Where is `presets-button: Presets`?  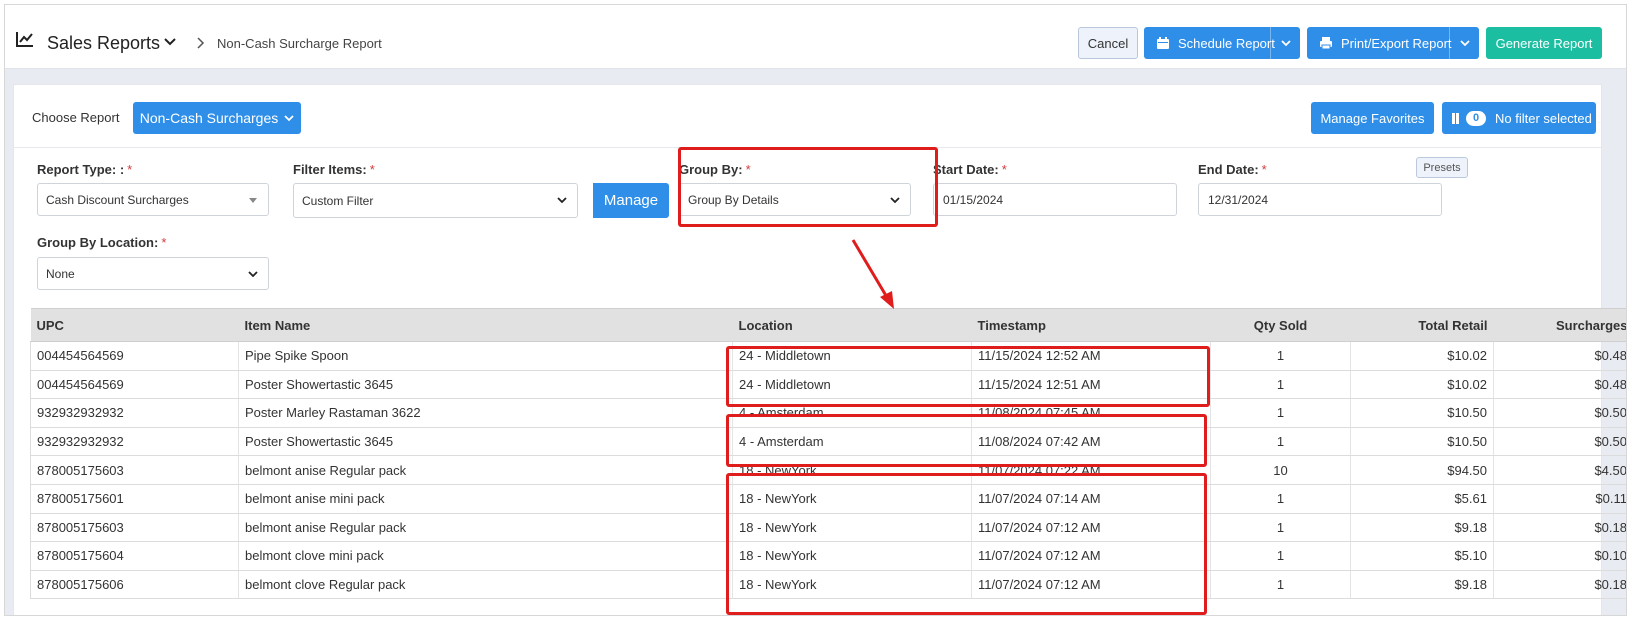 presets-button: Presets is located at coordinates (1442, 167).